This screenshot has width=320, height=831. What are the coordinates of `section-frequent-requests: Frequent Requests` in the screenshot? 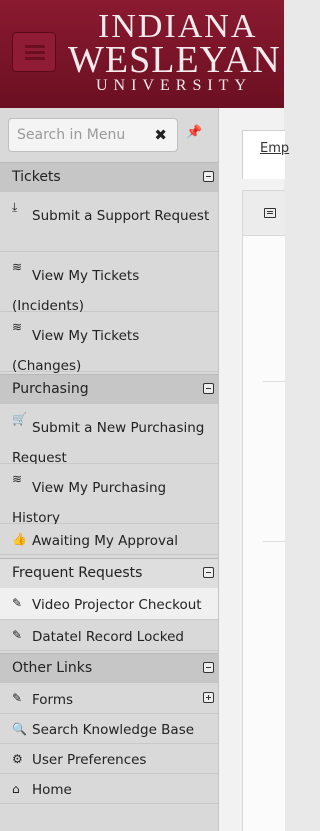 It's located at (109, 573).